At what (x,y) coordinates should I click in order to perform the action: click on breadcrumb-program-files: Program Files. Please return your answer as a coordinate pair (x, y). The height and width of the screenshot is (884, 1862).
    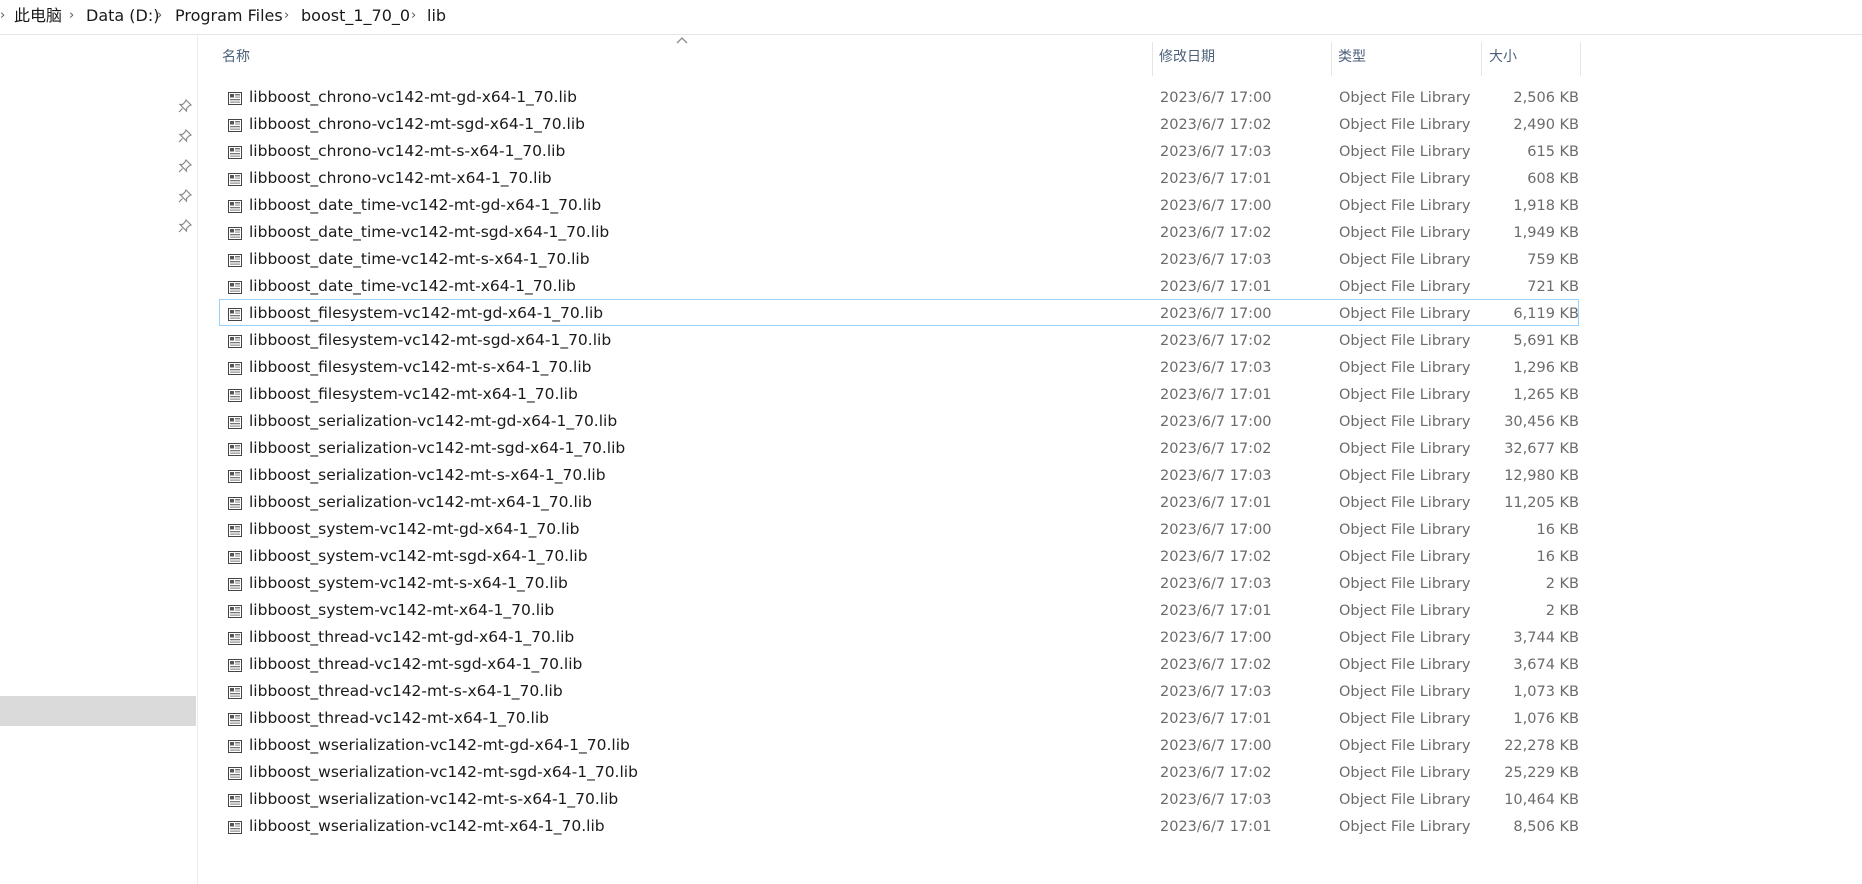
    Looking at the image, I should click on (229, 16).